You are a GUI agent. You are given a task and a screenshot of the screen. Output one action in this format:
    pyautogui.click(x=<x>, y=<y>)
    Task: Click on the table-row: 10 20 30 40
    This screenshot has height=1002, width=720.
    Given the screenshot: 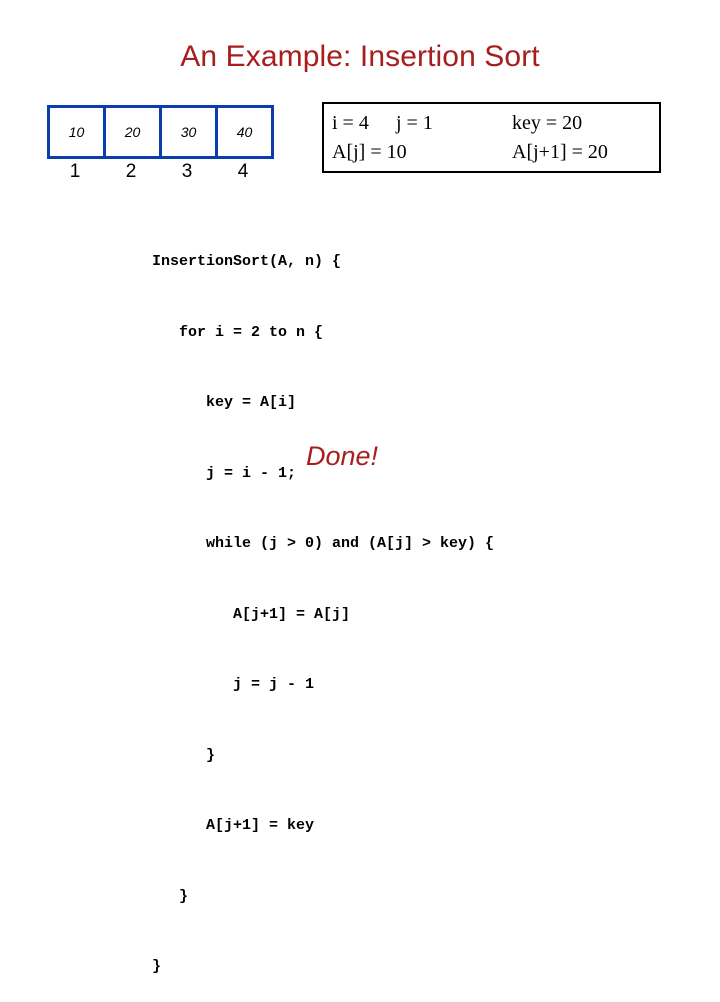 What is the action you would take?
    pyautogui.click(x=160, y=132)
    